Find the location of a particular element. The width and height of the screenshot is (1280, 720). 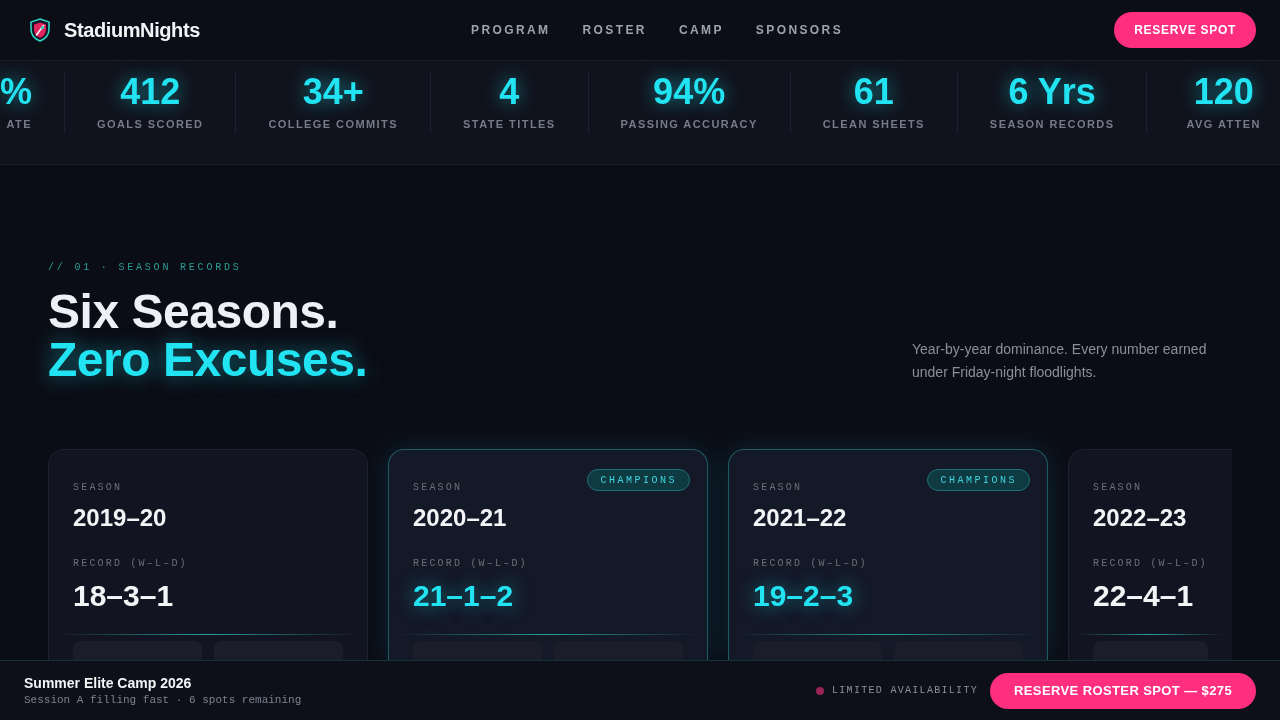

stat-label: SEASON RECORDS is located at coordinates (1052, 124).